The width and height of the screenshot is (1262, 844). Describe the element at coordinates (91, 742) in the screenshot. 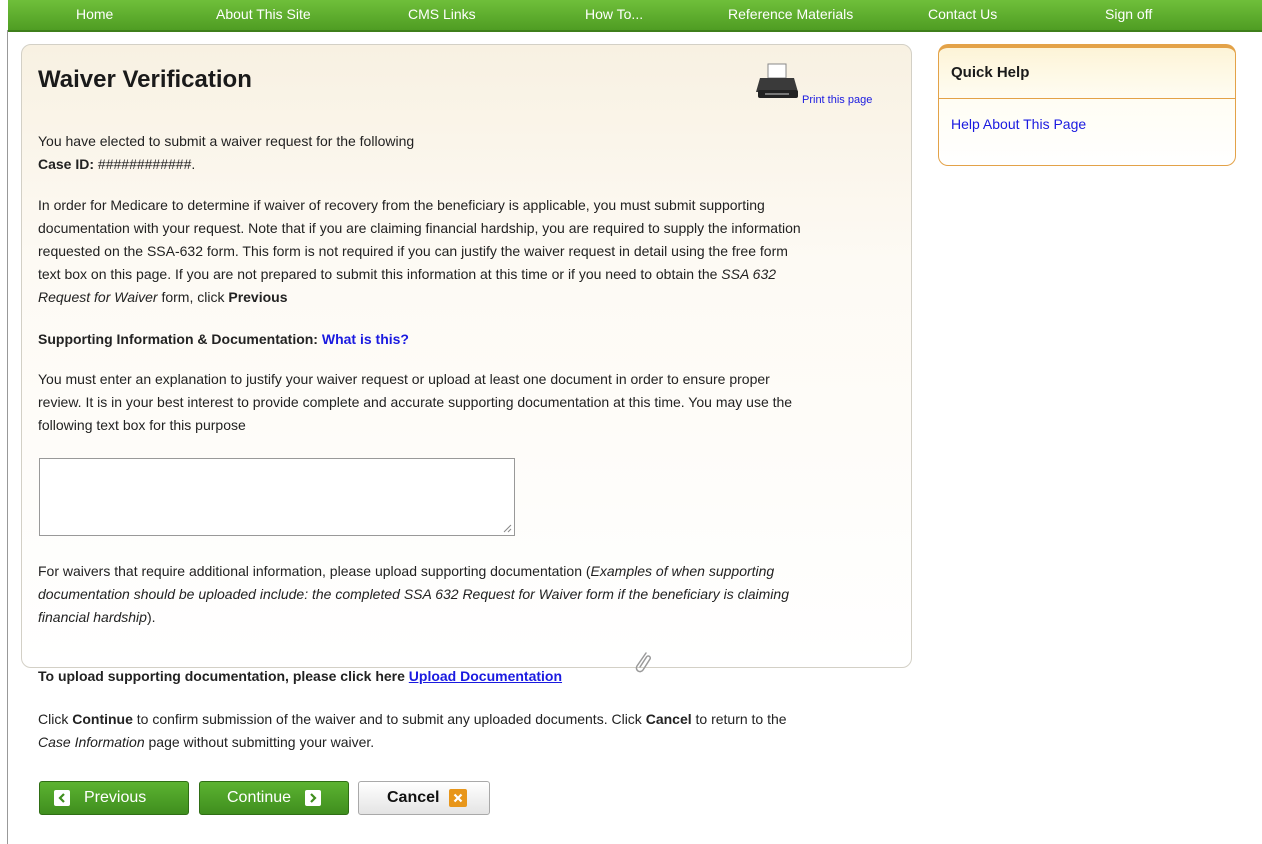

I see `confirm-case-info: Case Information` at that location.